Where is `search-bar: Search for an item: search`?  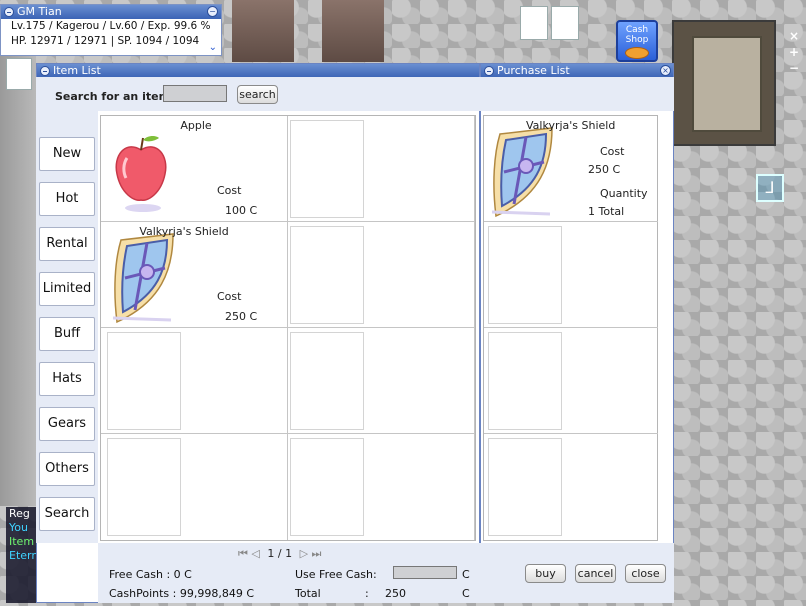 search-bar: Search for an item: search is located at coordinates (355, 94).